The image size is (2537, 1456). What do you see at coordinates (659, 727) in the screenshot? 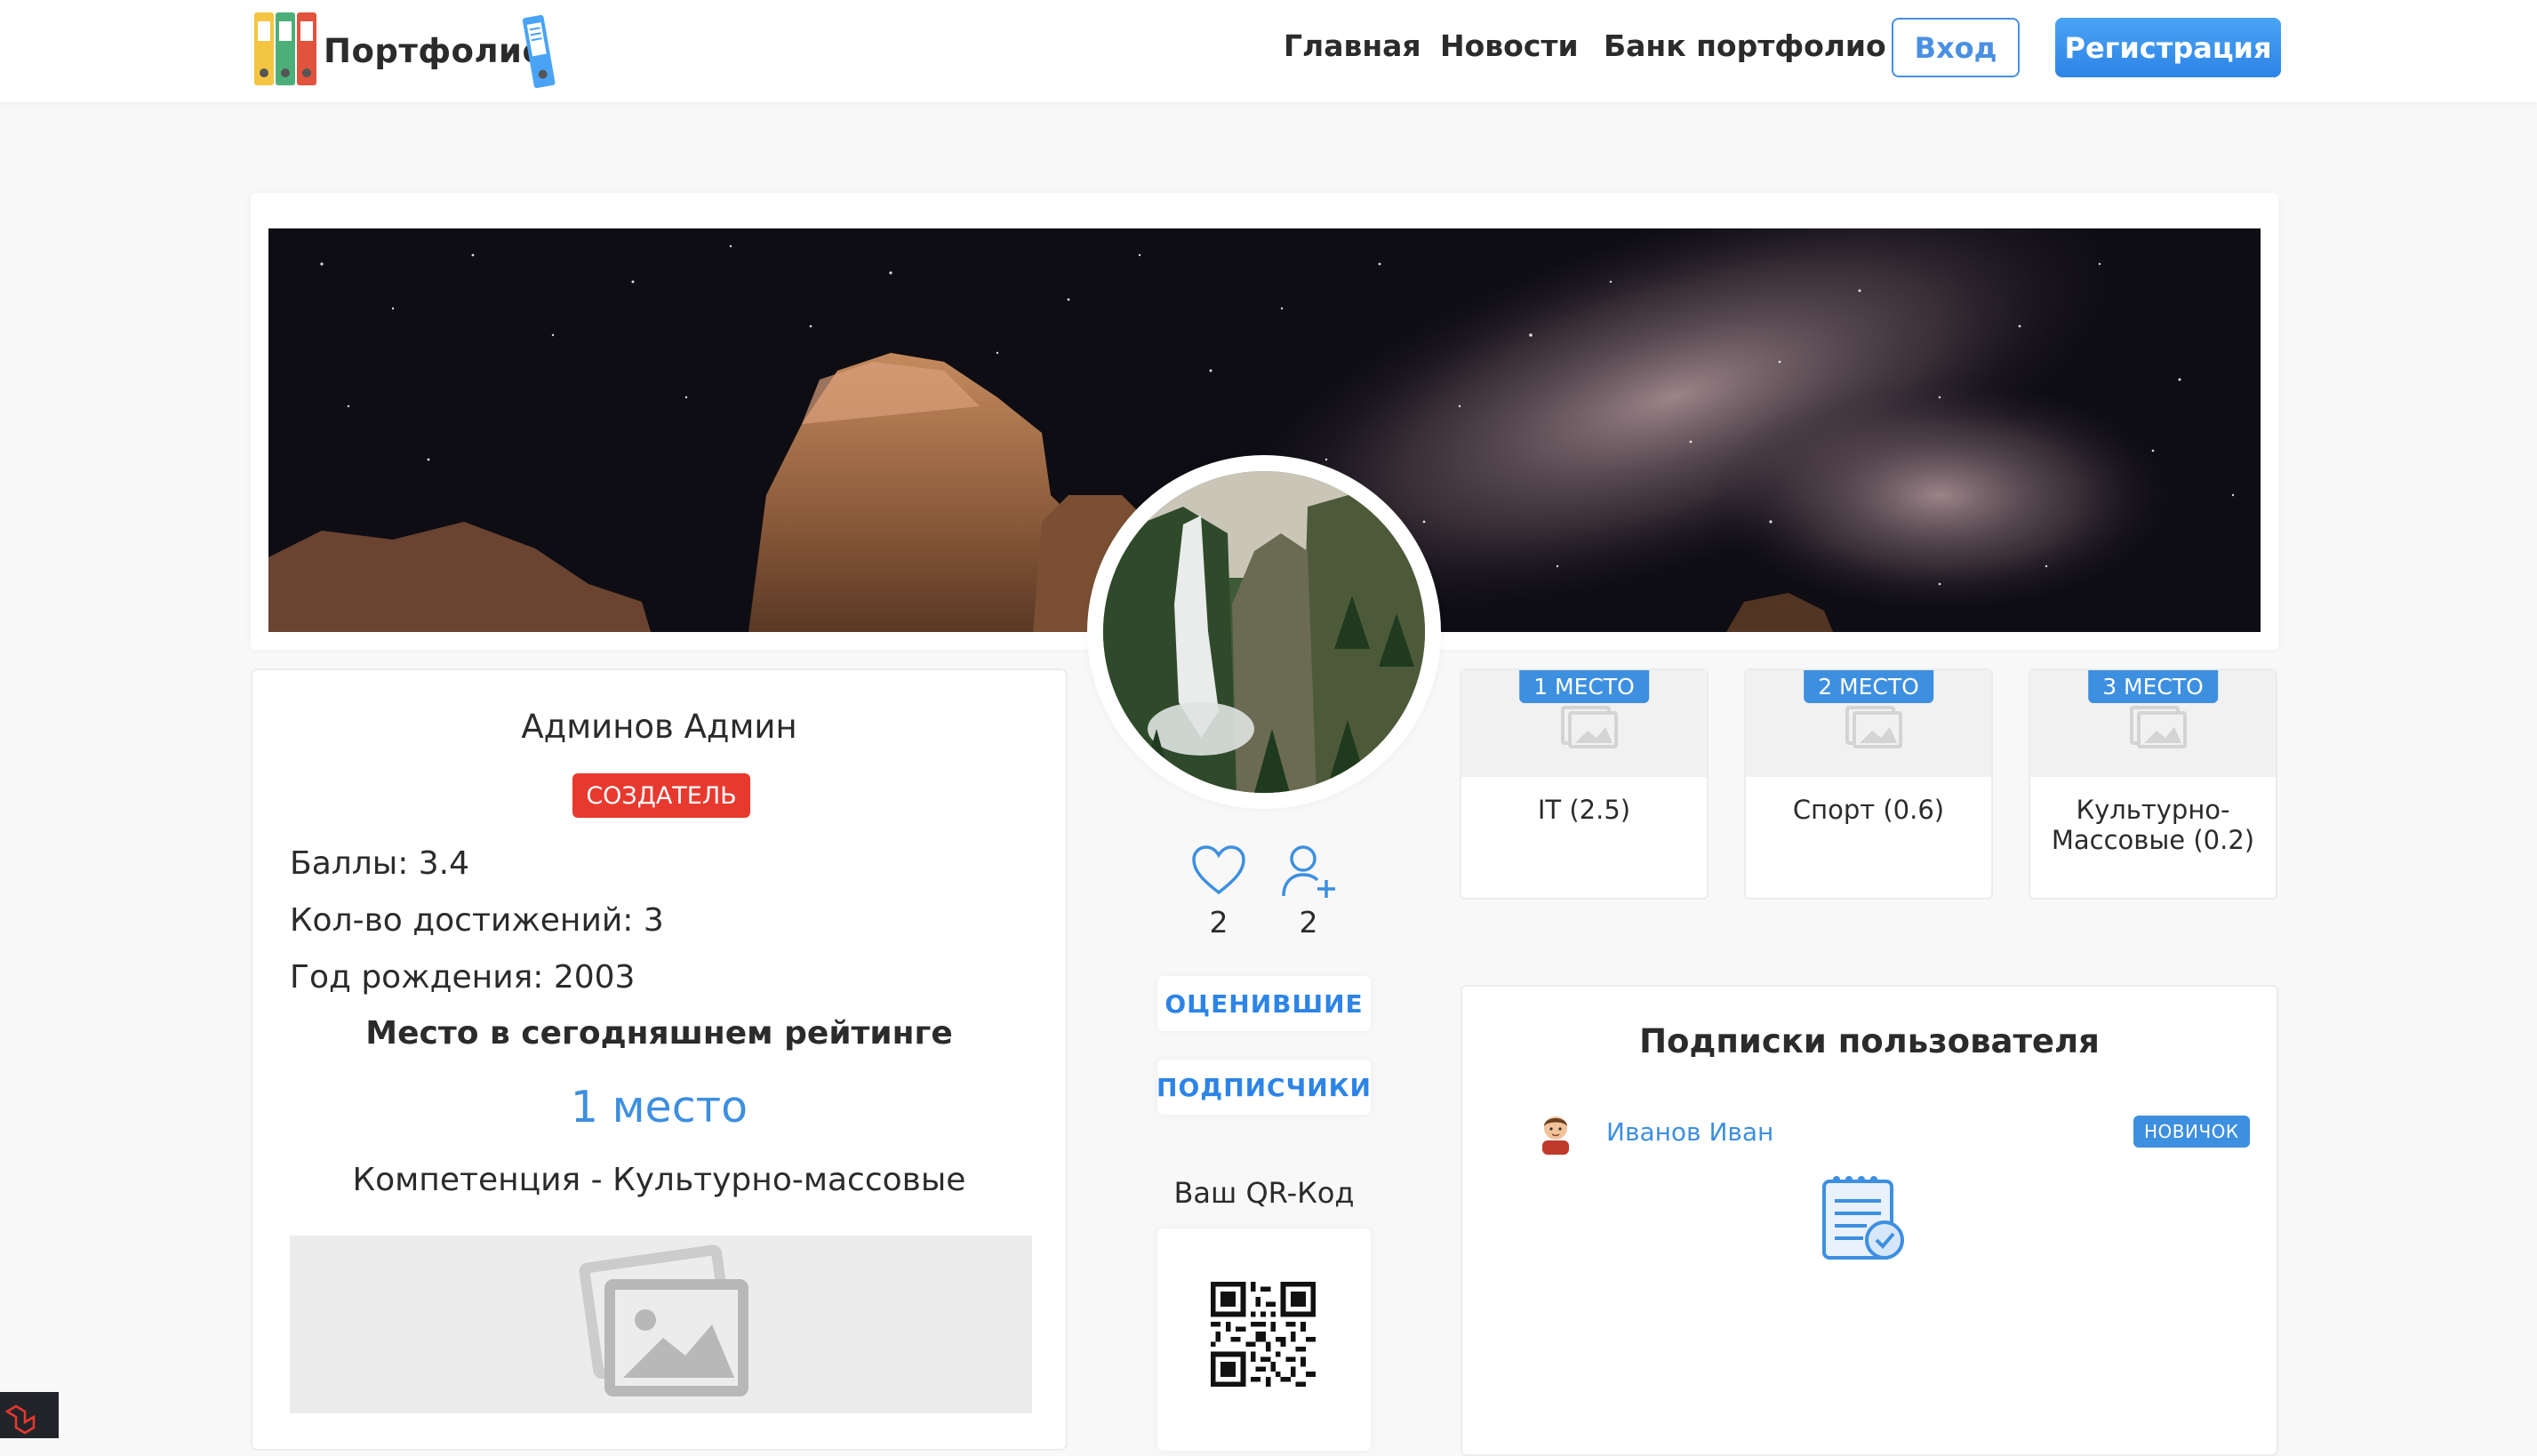
I see `user-name: Админов Админ` at bounding box center [659, 727].